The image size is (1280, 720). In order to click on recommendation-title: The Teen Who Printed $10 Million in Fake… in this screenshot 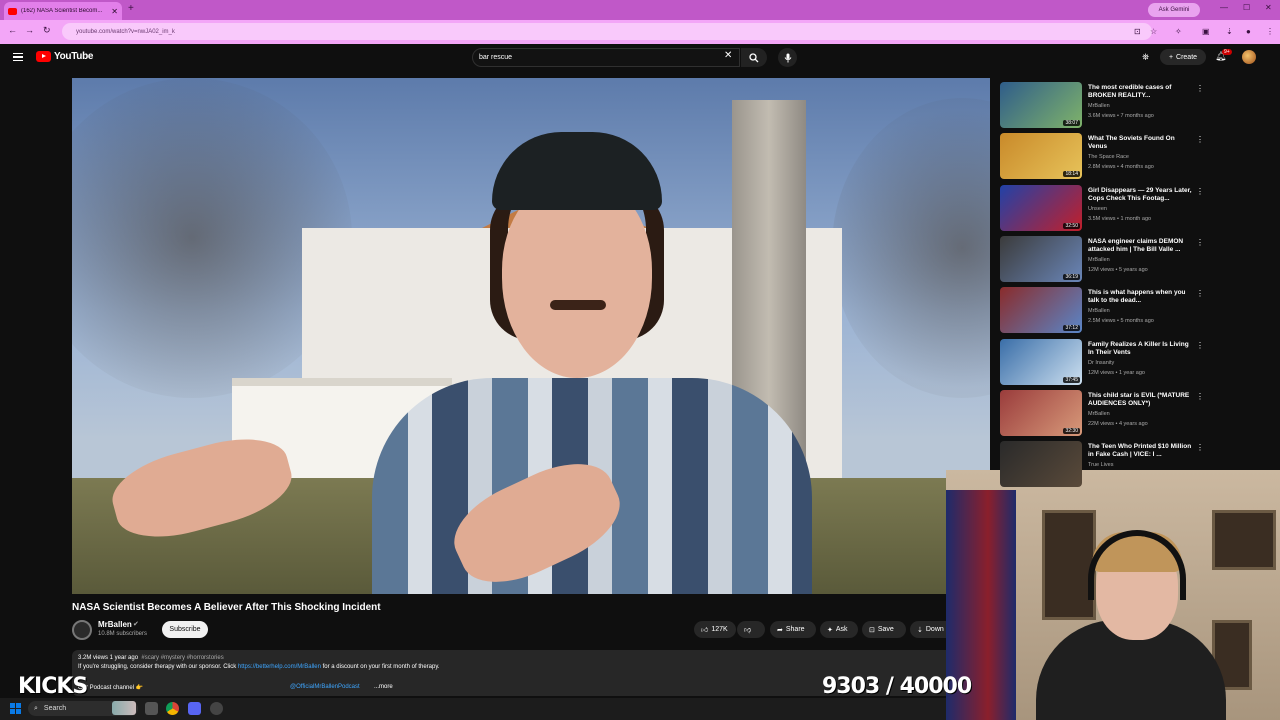, I will do `click(1140, 451)`.